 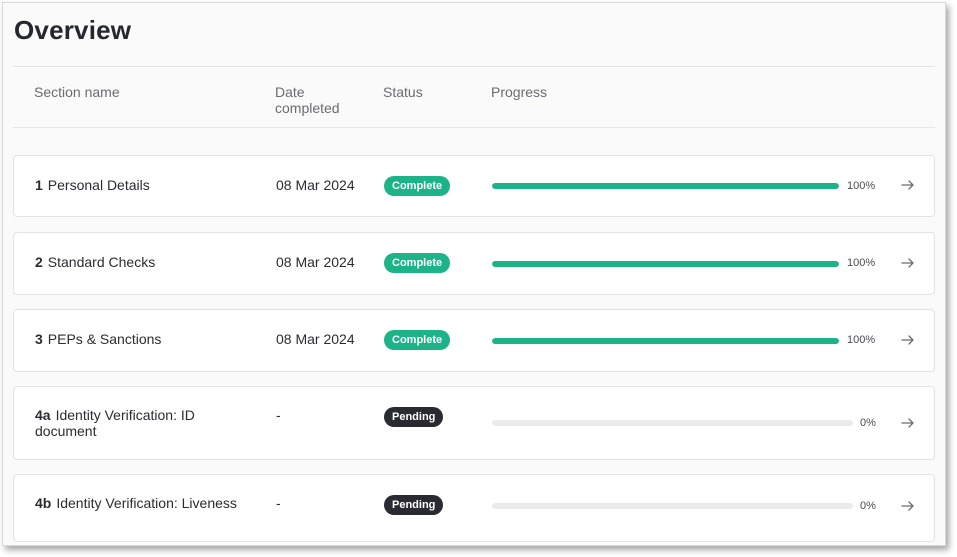 I want to click on column-header-section-name: Section name, so click(x=77, y=92).